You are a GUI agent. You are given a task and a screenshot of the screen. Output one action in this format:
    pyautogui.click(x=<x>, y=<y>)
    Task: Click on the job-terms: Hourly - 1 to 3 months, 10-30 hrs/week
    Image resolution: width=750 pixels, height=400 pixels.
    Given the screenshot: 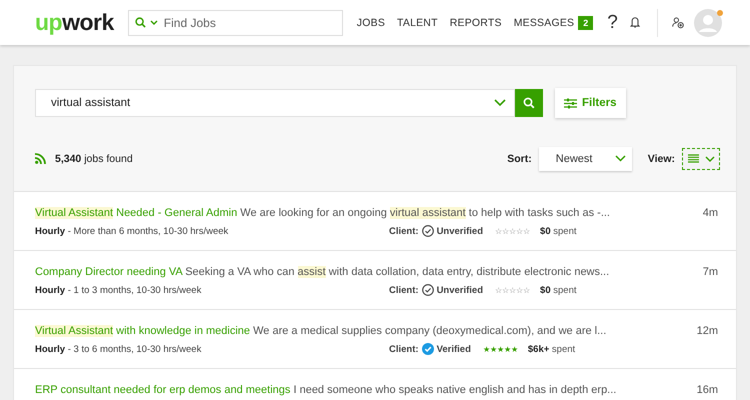 What is the action you would take?
    pyautogui.click(x=118, y=290)
    